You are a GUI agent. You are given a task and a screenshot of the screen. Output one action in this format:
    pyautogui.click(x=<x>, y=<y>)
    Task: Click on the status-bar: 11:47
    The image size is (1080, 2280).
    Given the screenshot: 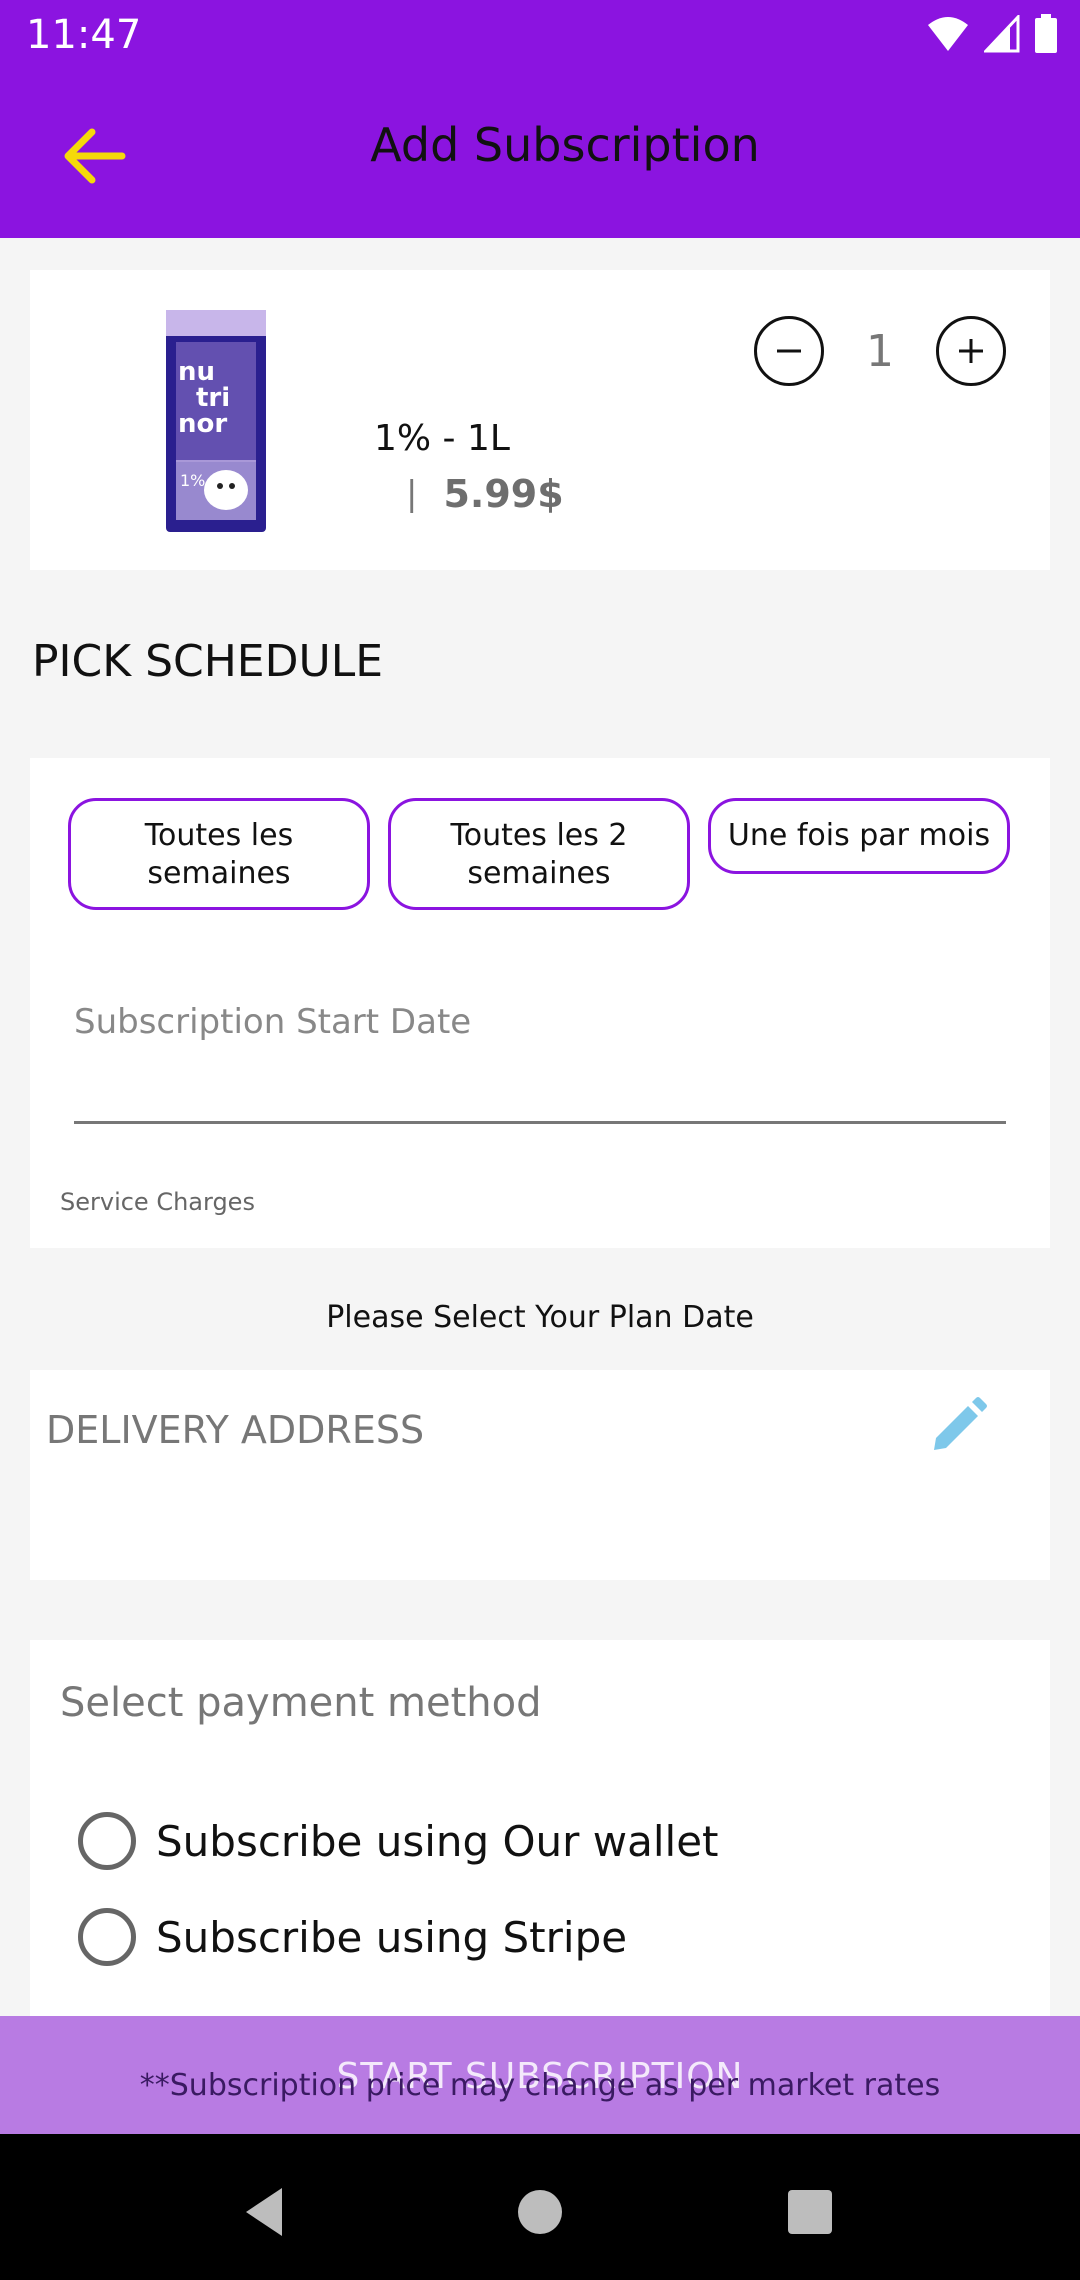 What is the action you would take?
    pyautogui.click(x=540, y=36)
    